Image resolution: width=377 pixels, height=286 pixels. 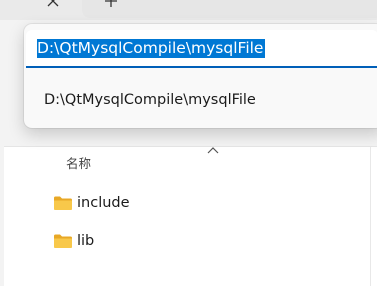 I want to click on file-name: lib, so click(x=86, y=241).